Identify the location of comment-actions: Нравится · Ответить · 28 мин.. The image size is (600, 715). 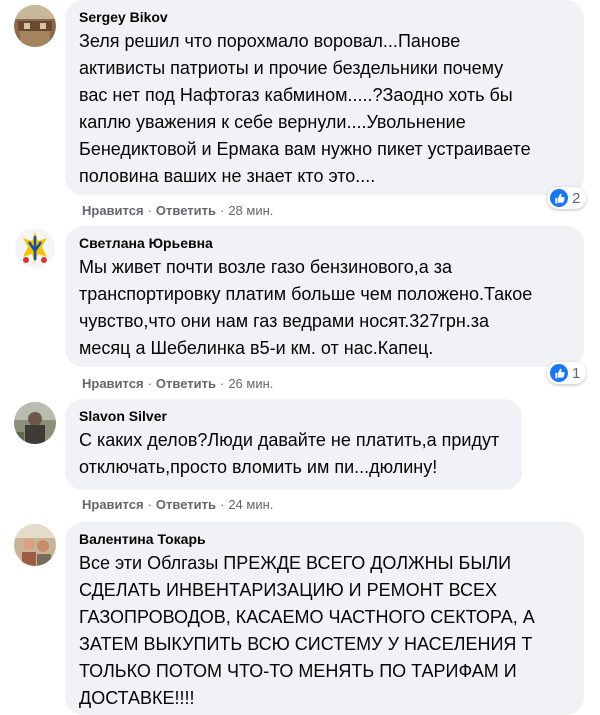
(177, 211).